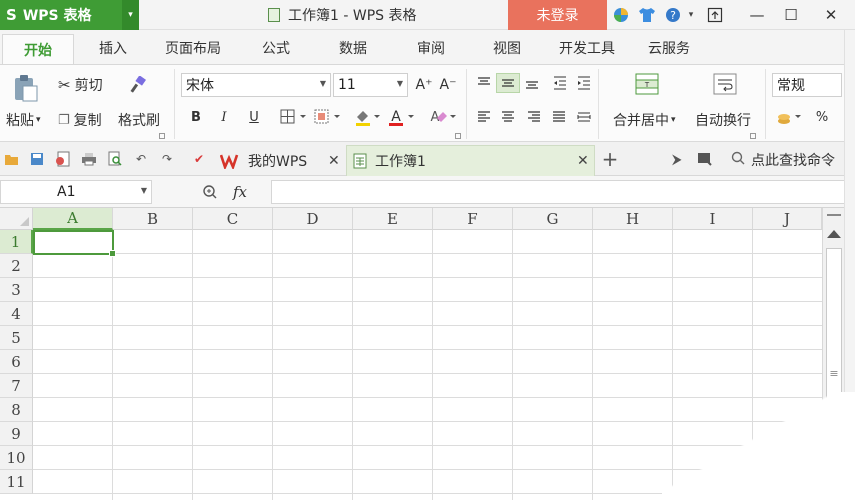 Image resolution: width=855 pixels, height=500 pixels. Describe the element at coordinates (560, 83) in the screenshot. I see `decrease-indent-icon` at that location.